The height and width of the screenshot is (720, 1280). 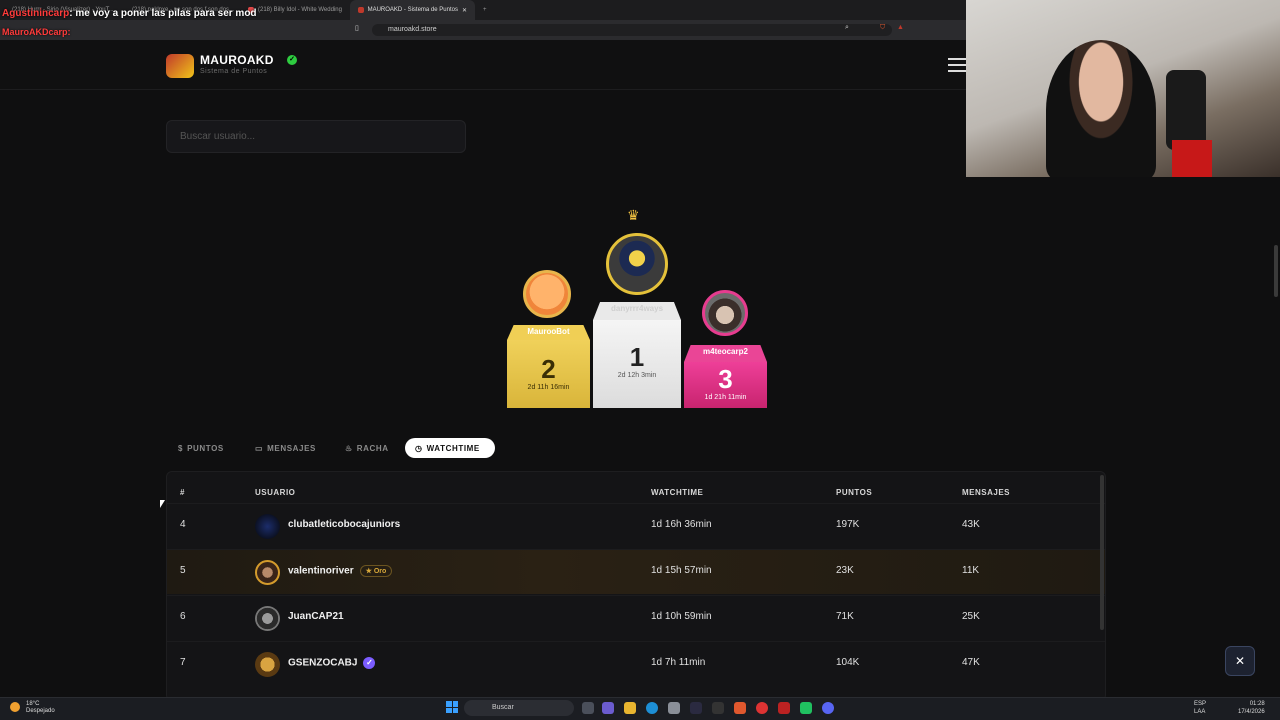 What do you see at coordinates (971, 616) in the screenshot?
I see `row-mensajes: 25K` at bounding box center [971, 616].